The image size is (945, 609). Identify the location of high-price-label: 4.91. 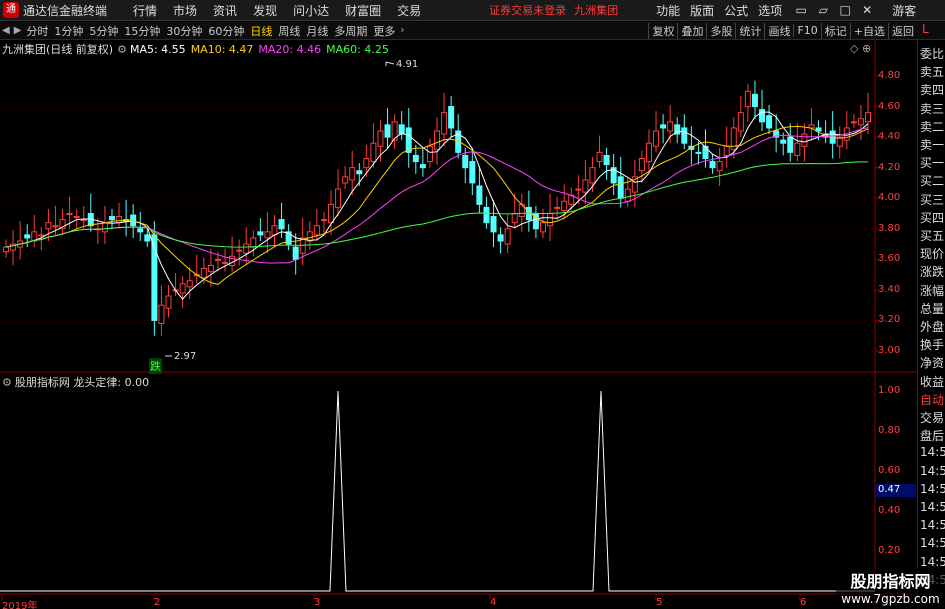
(407, 64).